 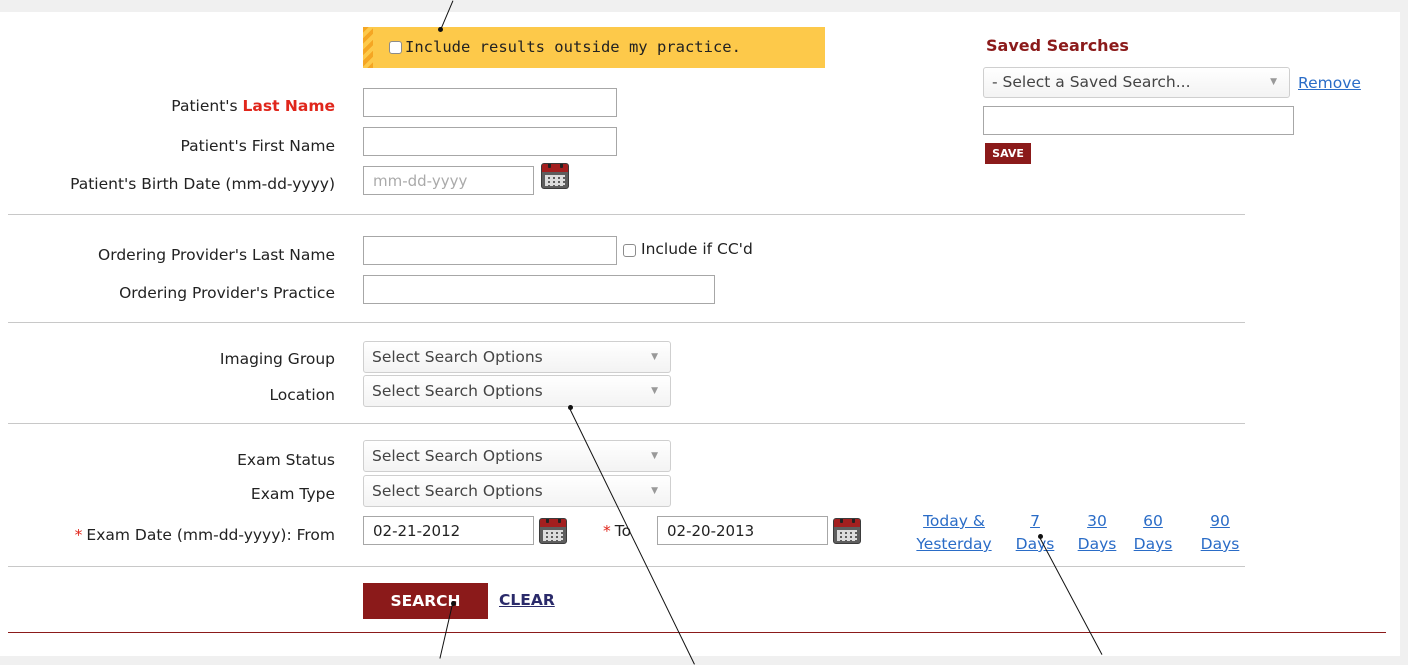 What do you see at coordinates (527, 600) in the screenshot?
I see `clear-link: CLEAR` at bounding box center [527, 600].